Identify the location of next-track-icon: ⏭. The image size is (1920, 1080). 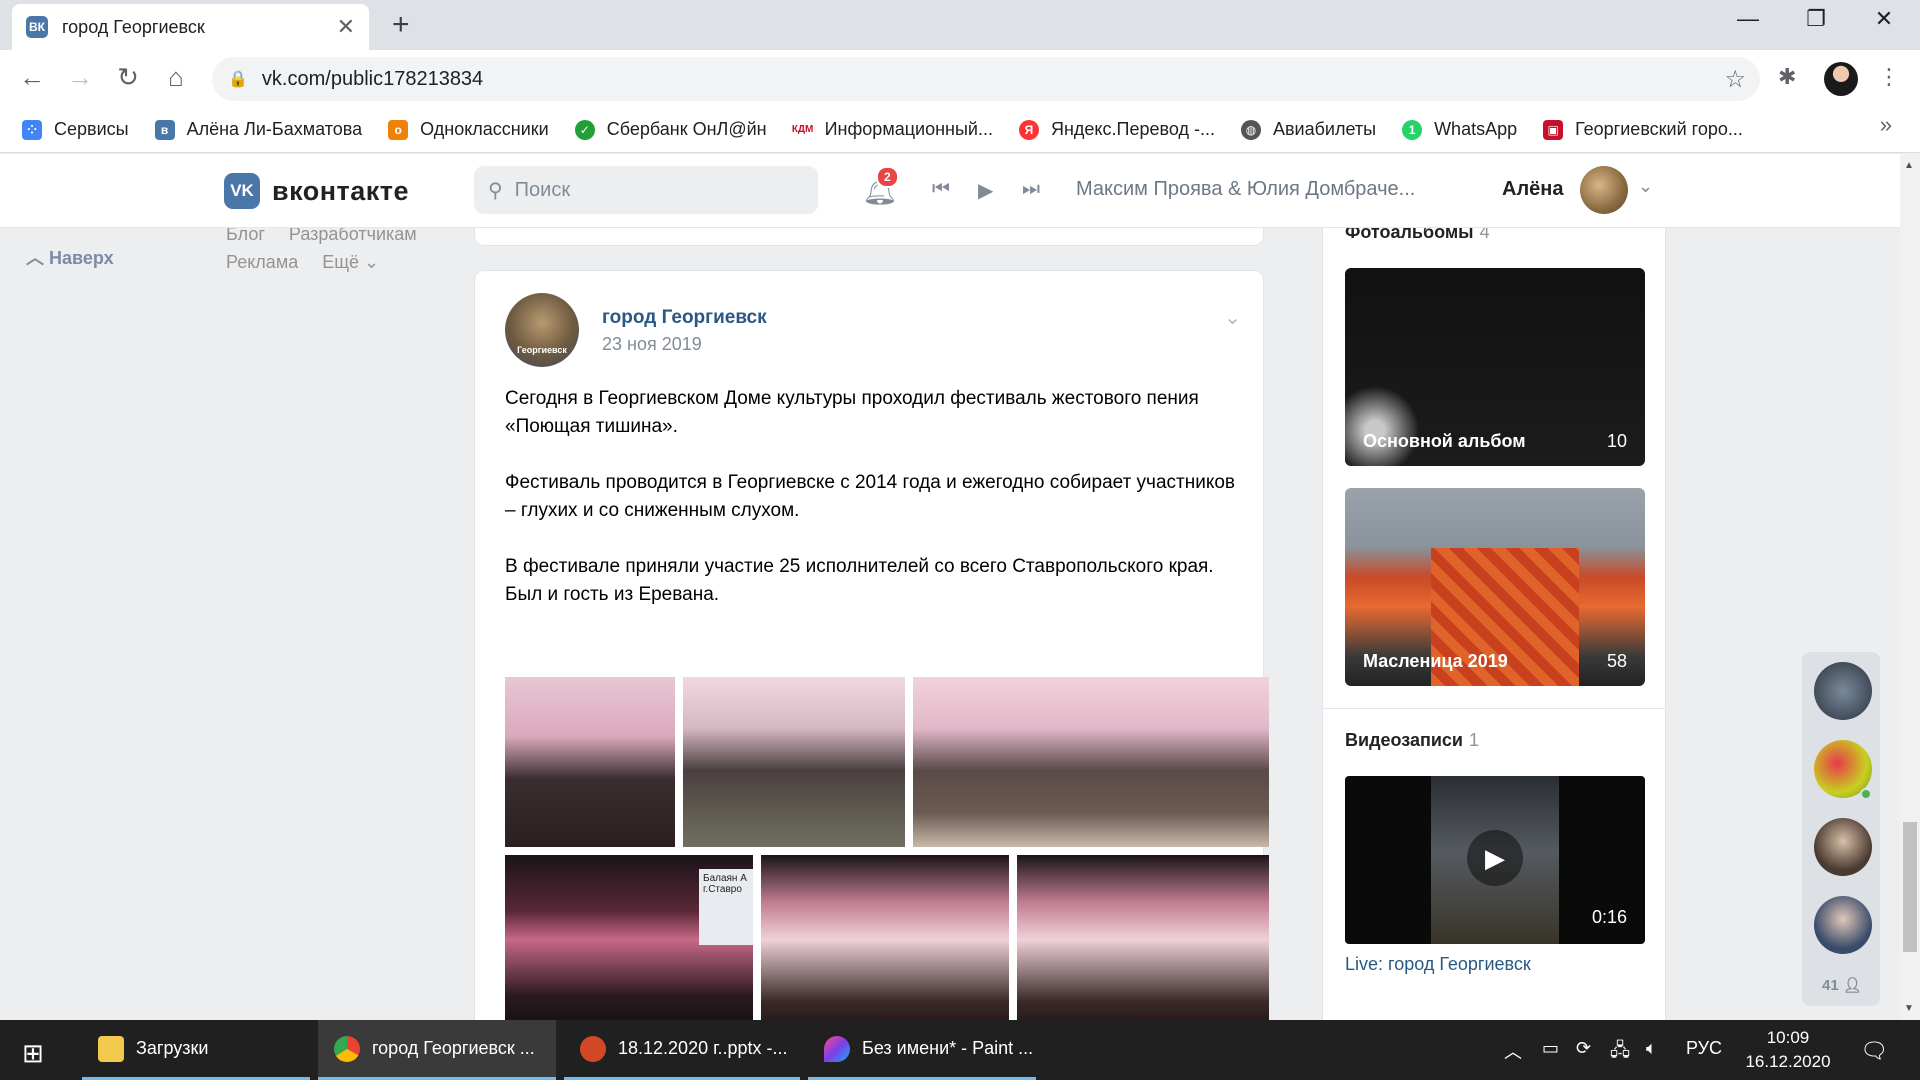
(1031, 189).